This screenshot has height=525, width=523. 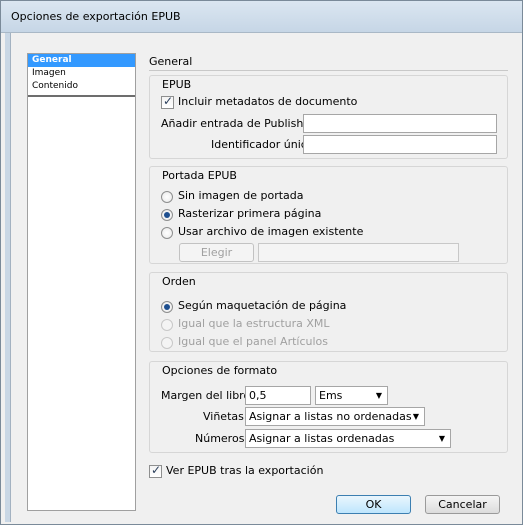 I want to click on margin-unit-select: Ems ▼, so click(x=351, y=395).